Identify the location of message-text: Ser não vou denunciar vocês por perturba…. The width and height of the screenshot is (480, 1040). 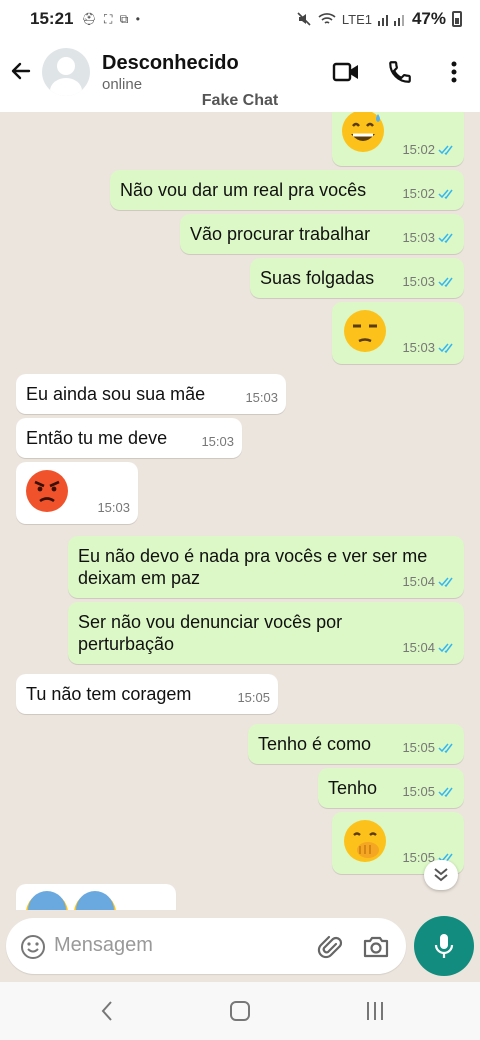
(210, 633).